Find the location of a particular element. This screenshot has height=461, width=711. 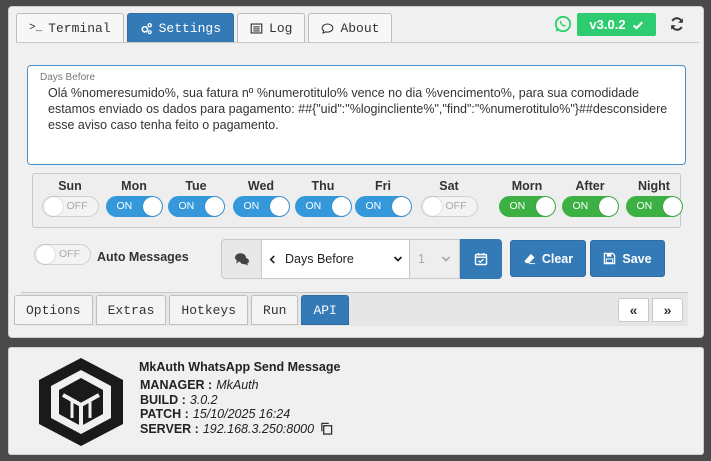

day-label: Sat is located at coordinates (449, 186).